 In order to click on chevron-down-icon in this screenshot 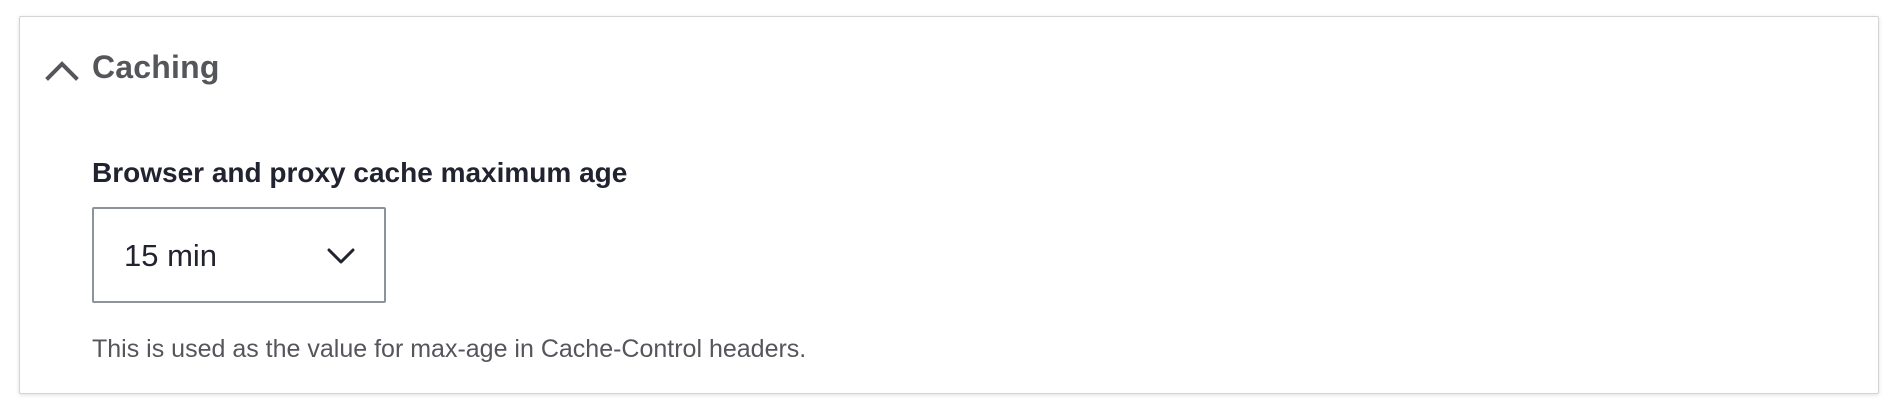, I will do `click(341, 256)`.